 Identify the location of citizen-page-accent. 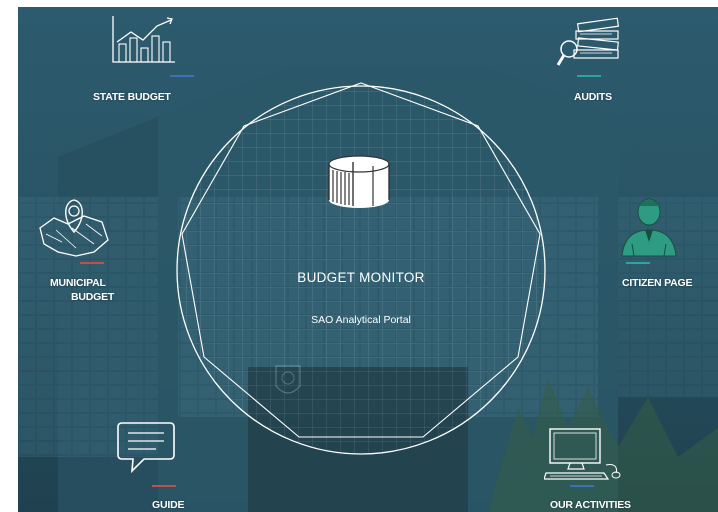
(638, 263).